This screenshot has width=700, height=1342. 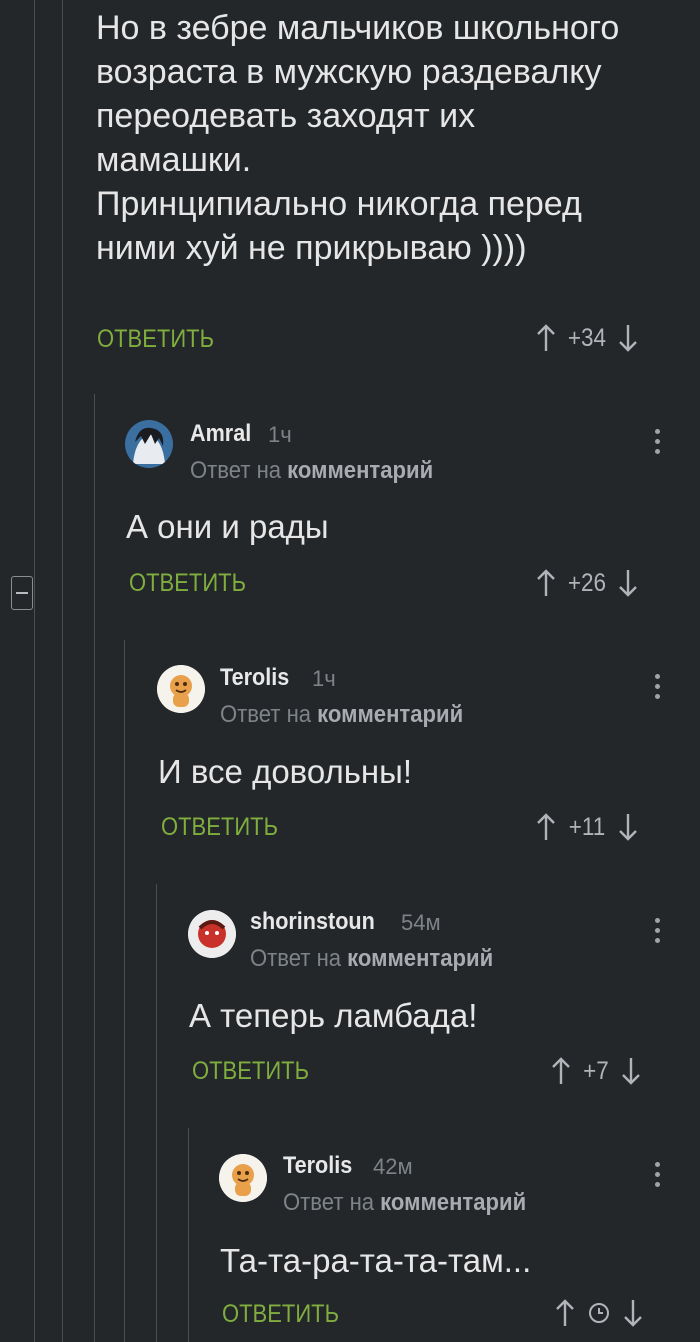 What do you see at coordinates (227, 526) in the screenshot?
I see `comment-text: А они и рады` at bounding box center [227, 526].